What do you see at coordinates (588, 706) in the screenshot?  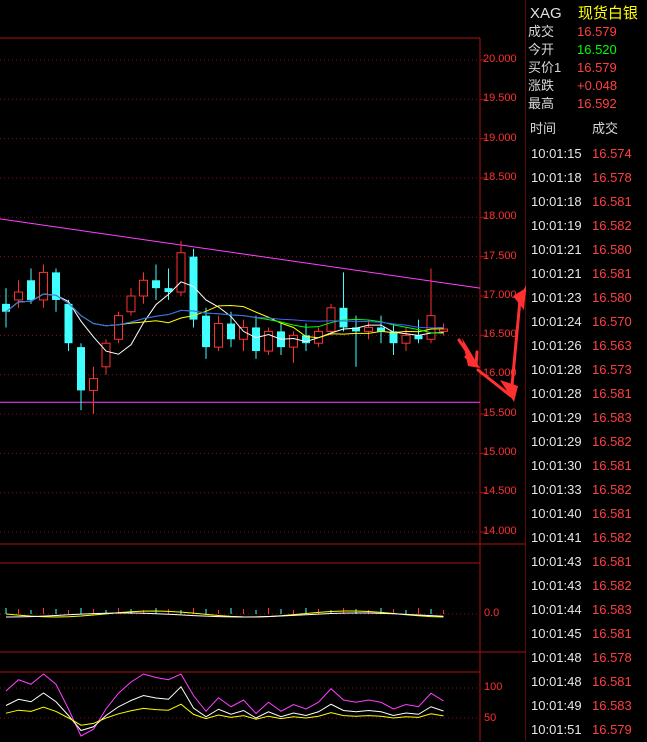 I see `tick-row: 10:01:49 16.583` at bounding box center [588, 706].